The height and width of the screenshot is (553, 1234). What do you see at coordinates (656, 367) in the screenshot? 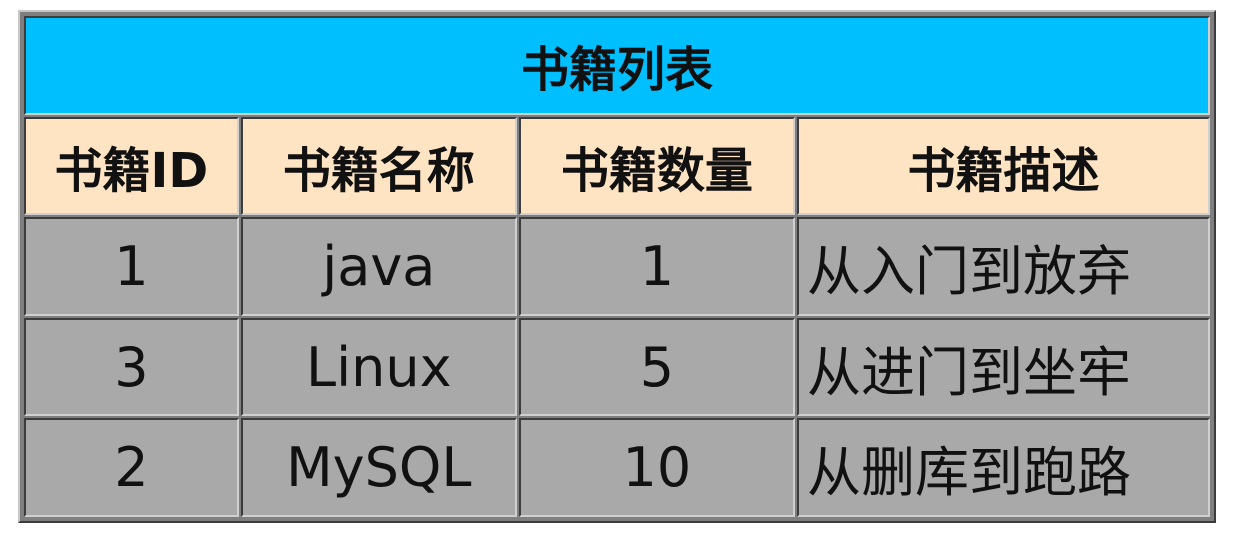
I see `cell-book-count: 5` at bounding box center [656, 367].